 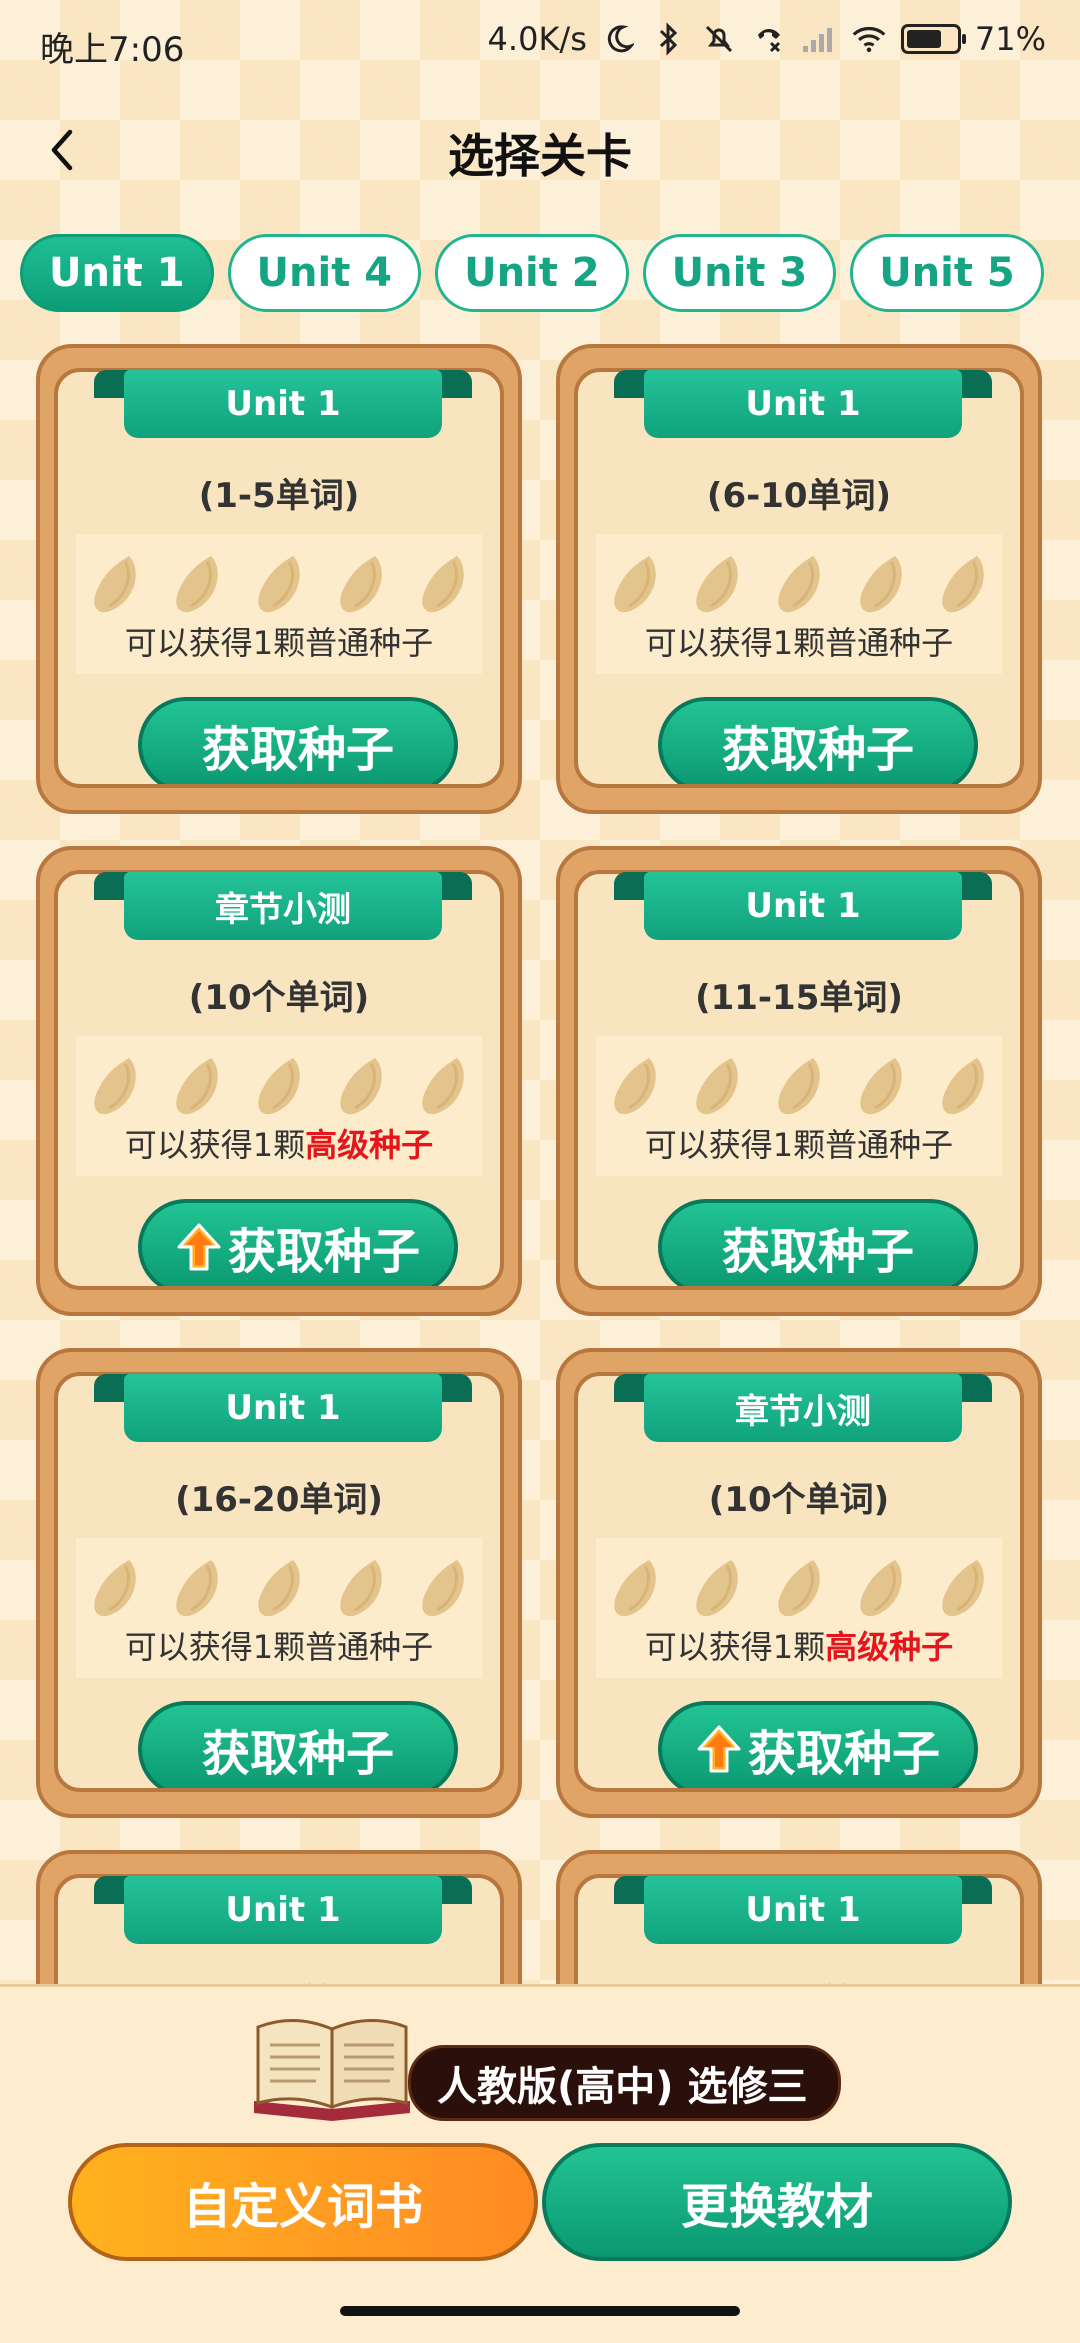 What do you see at coordinates (540, 2311) in the screenshot?
I see `home-indicator` at bounding box center [540, 2311].